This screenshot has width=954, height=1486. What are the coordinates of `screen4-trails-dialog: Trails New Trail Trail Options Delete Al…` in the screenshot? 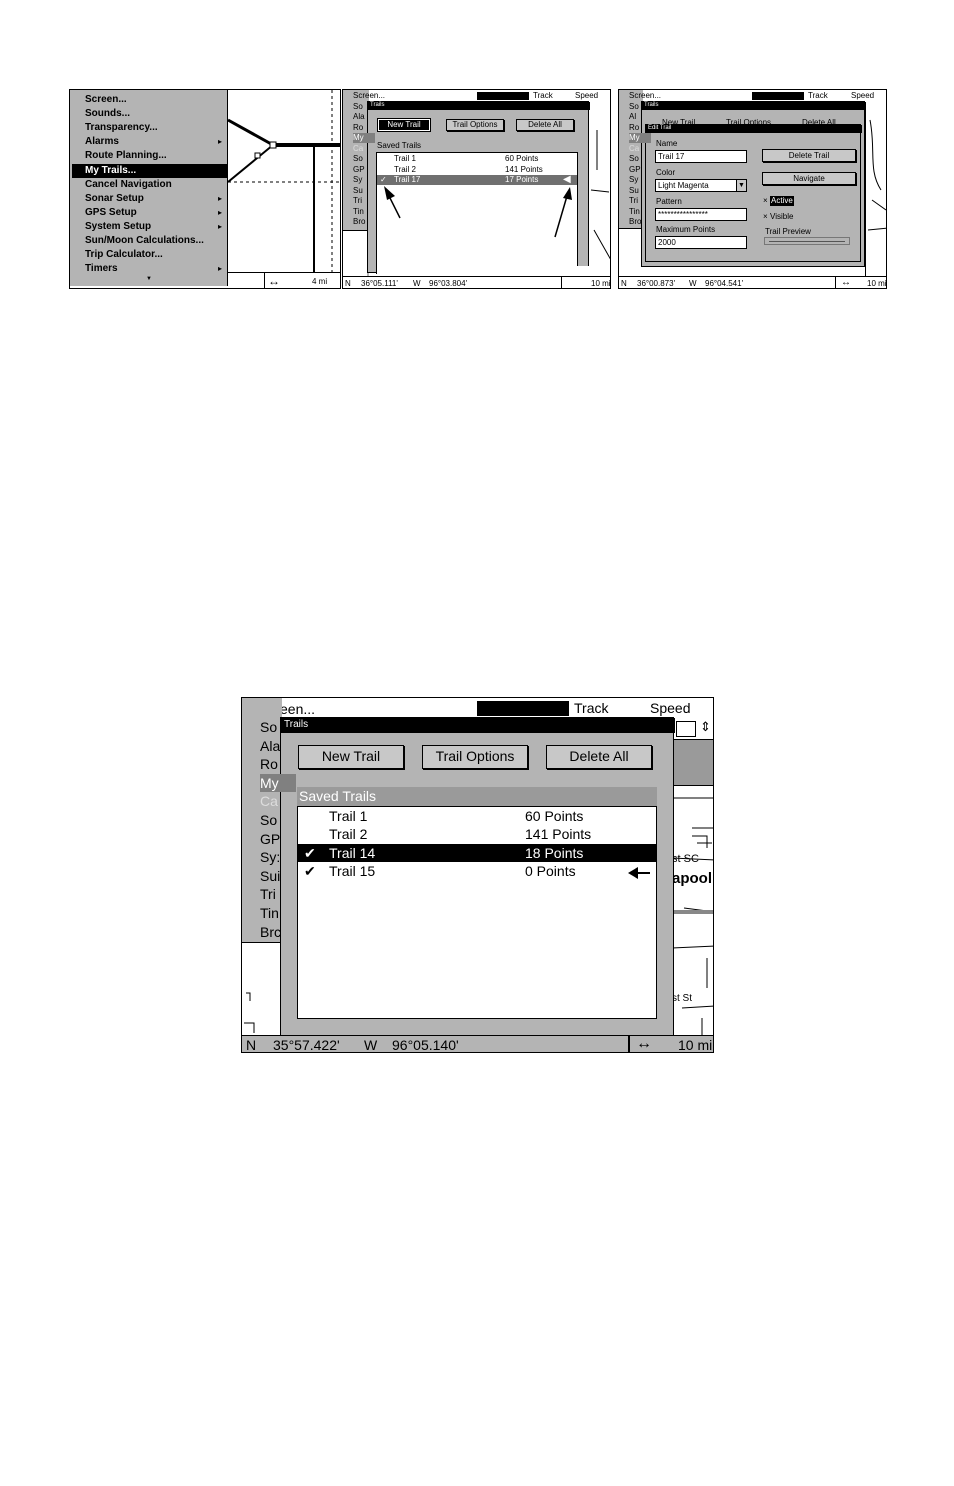 It's located at (477, 876).